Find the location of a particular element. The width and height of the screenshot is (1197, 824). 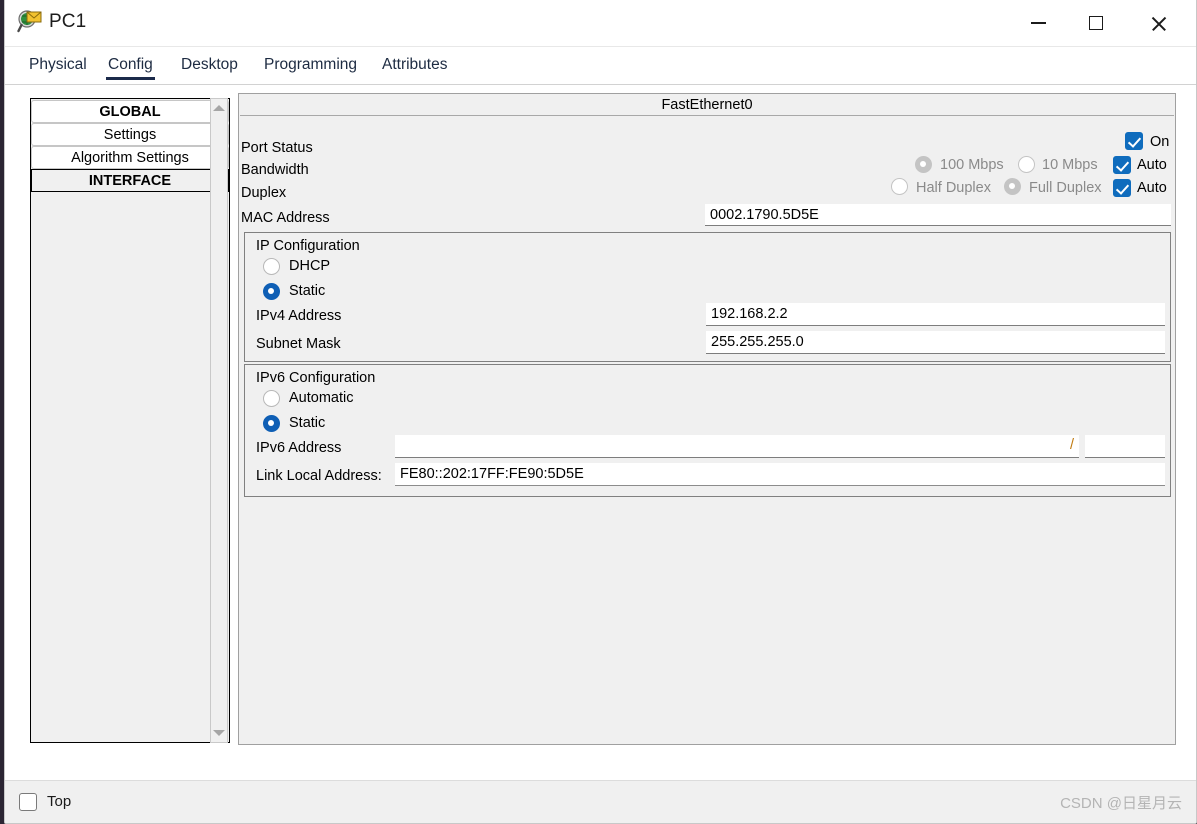

subnet-mask-label: Subnet Mask is located at coordinates (298, 344).